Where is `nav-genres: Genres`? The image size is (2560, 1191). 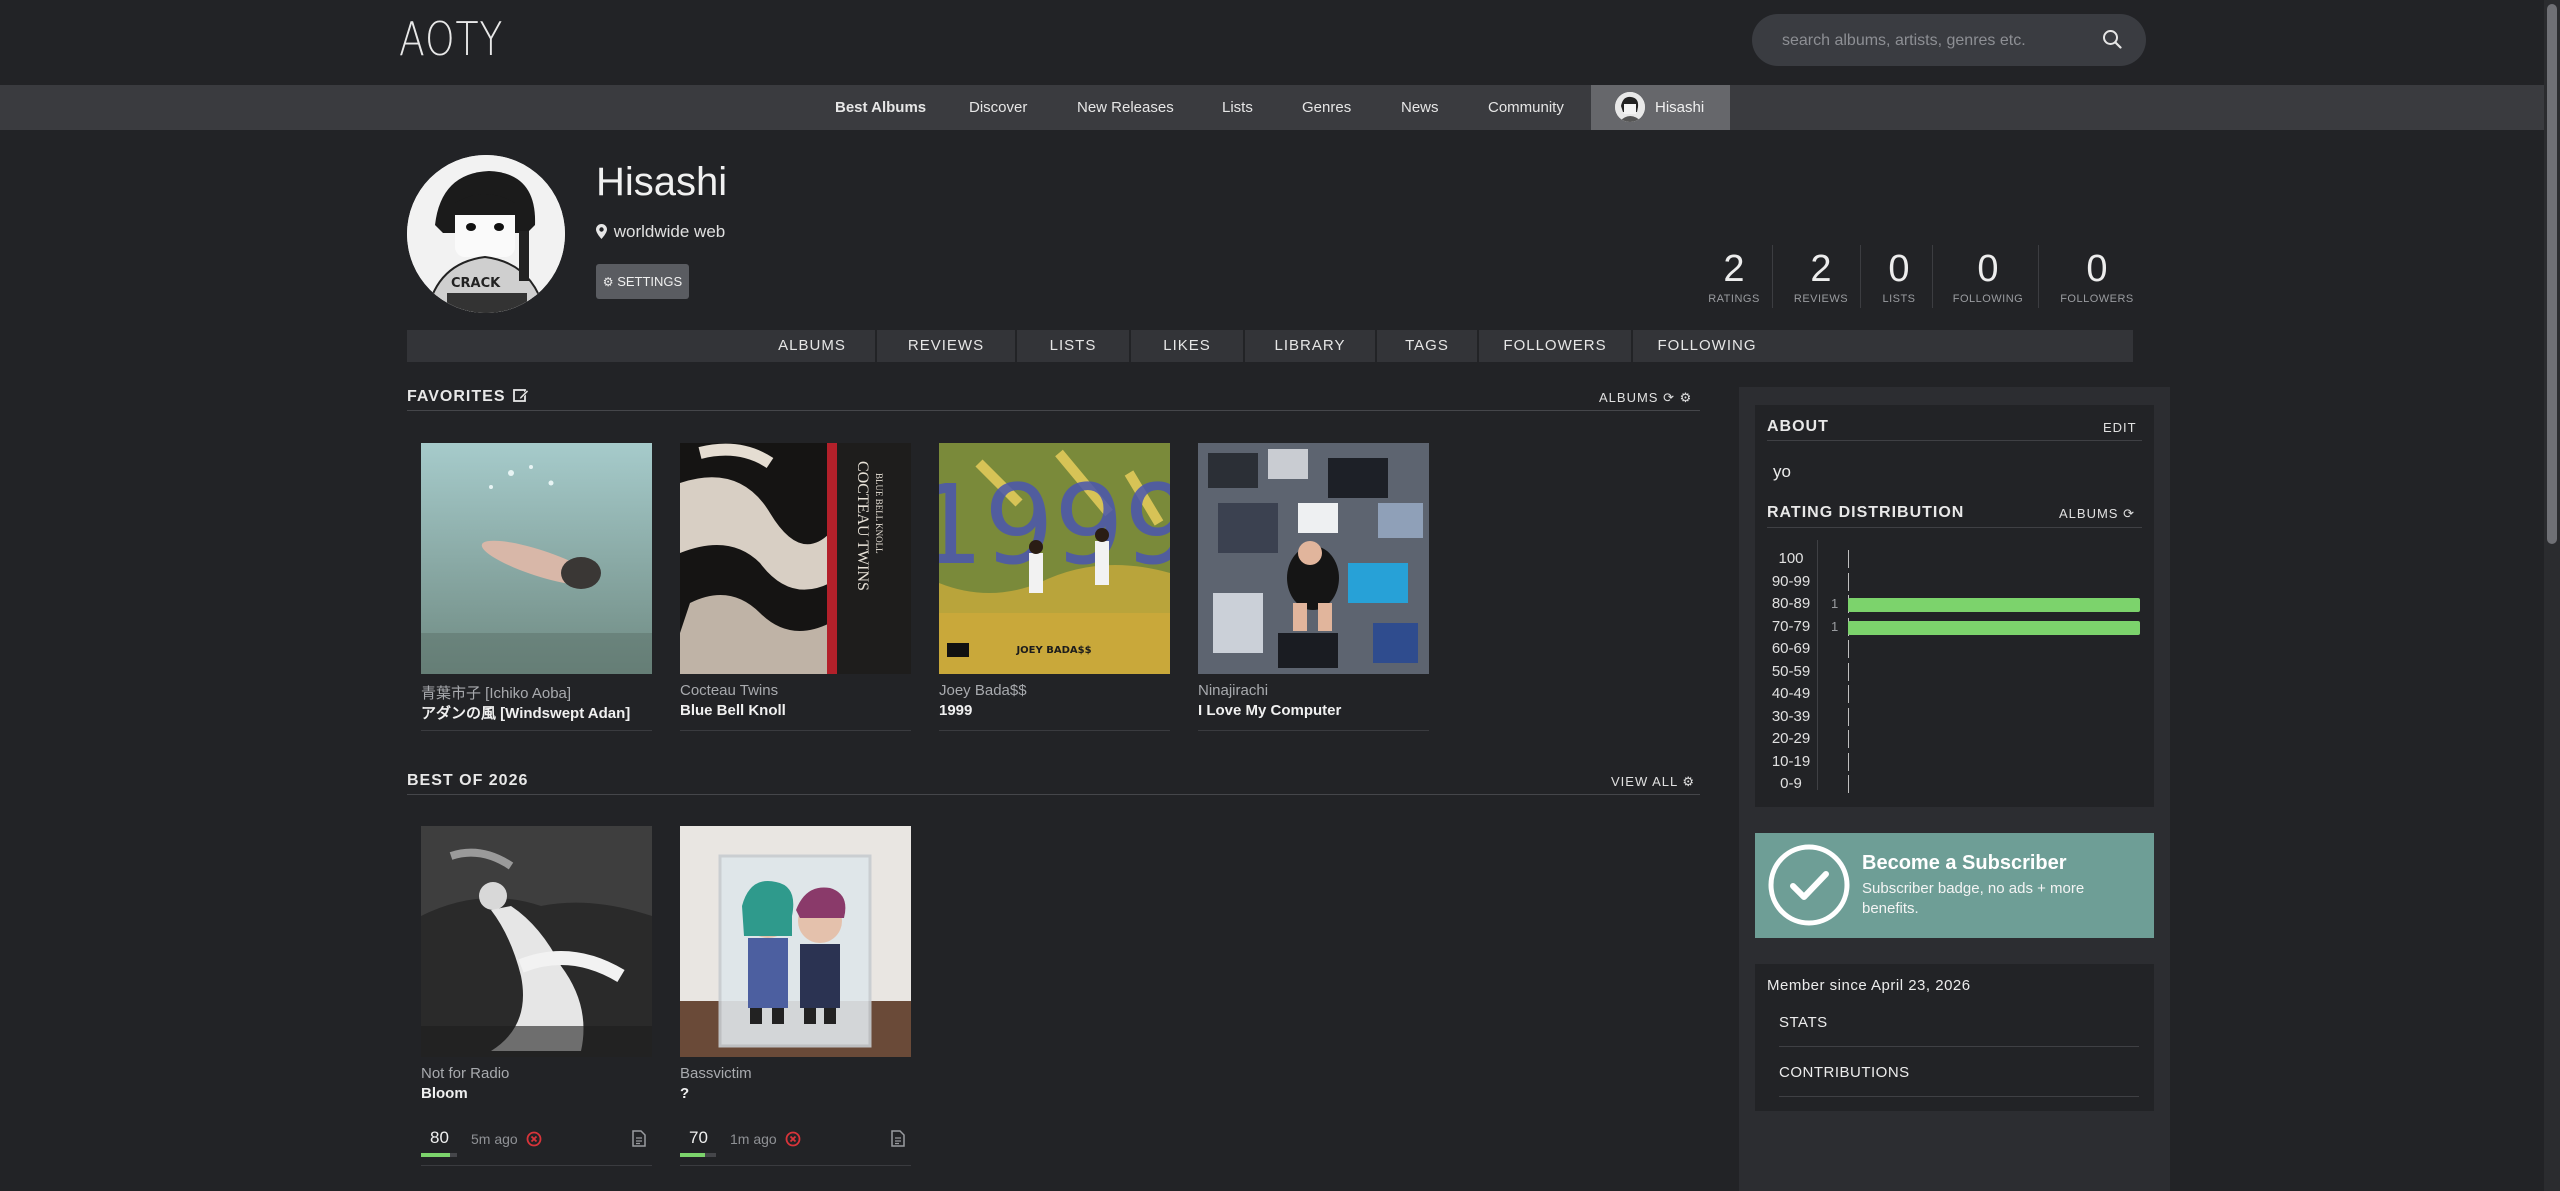
nav-genres: Genres is located at coordinates (1326, 107).